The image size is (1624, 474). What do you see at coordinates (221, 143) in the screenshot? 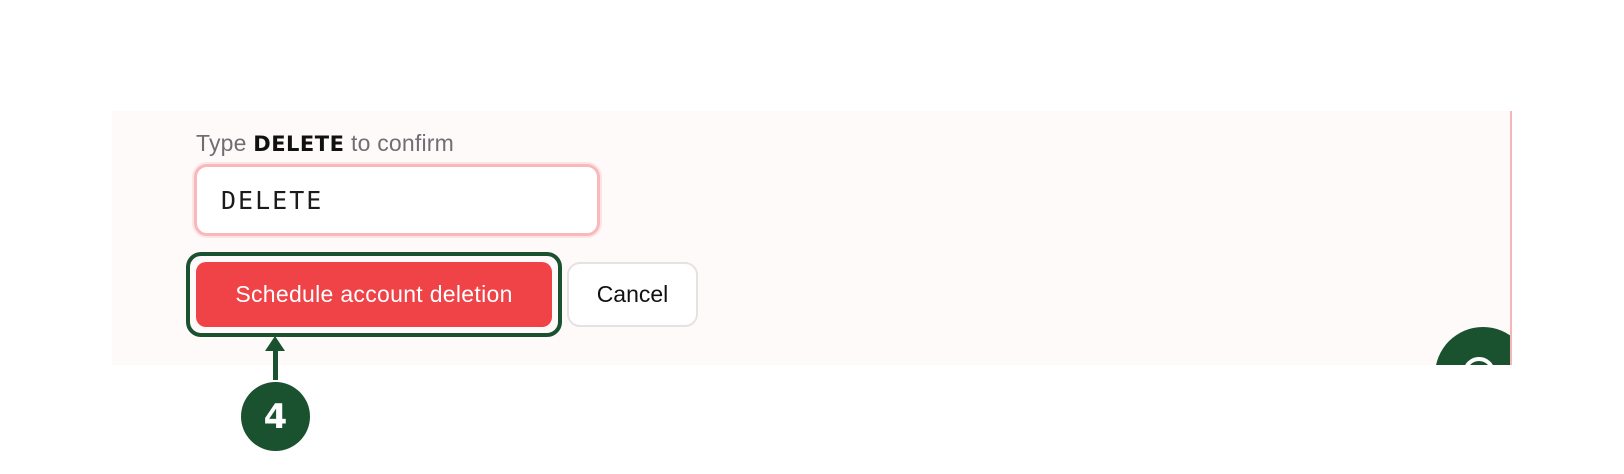
I see `confirm-label-prefix: Type` at bounding box center [221, 143].